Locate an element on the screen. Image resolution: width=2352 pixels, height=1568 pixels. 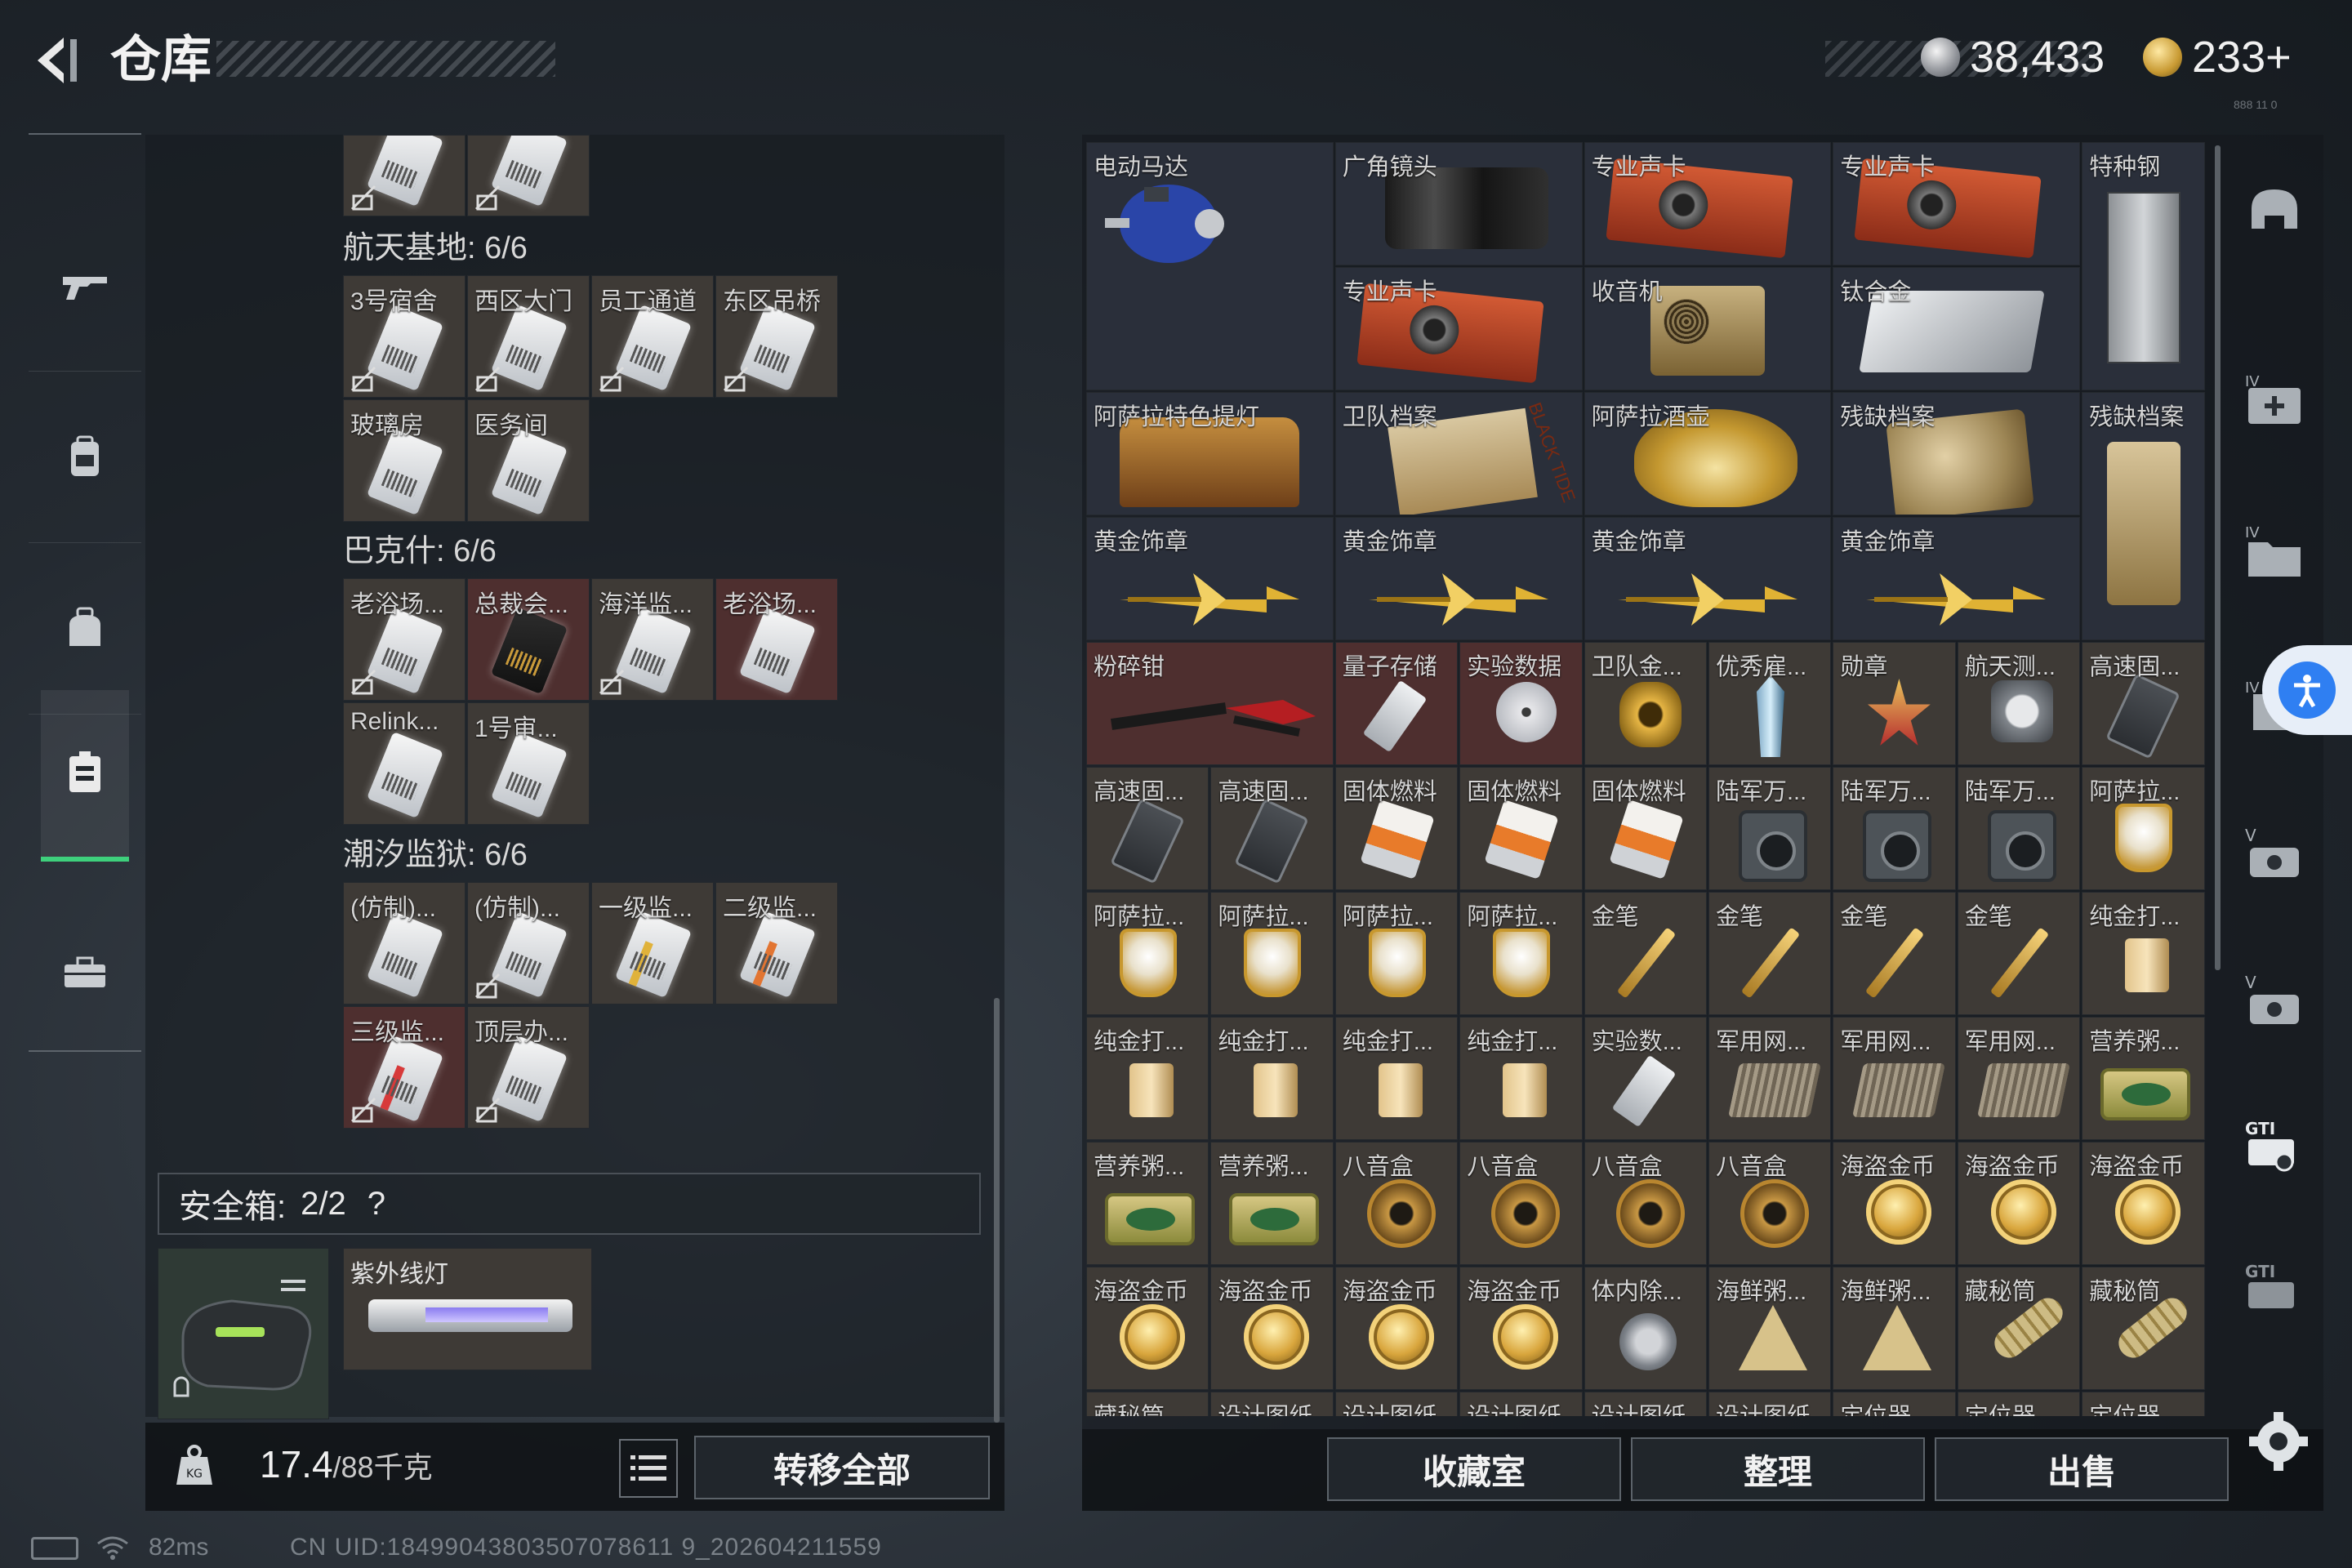
transfer-all-button: 转移全部 is located at coordinates (842, 1467).